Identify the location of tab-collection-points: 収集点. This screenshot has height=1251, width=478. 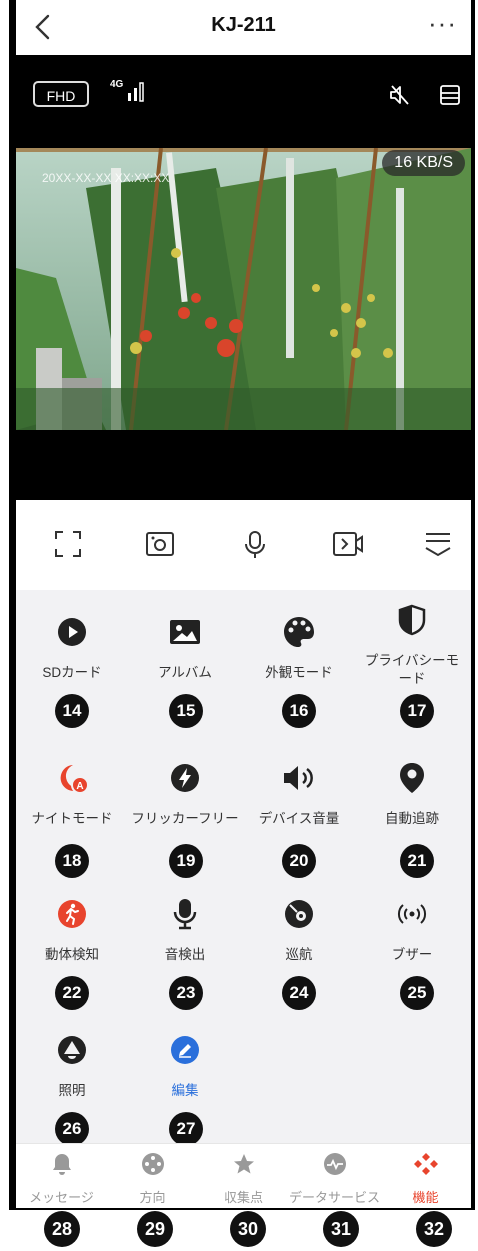
(243, 1179).